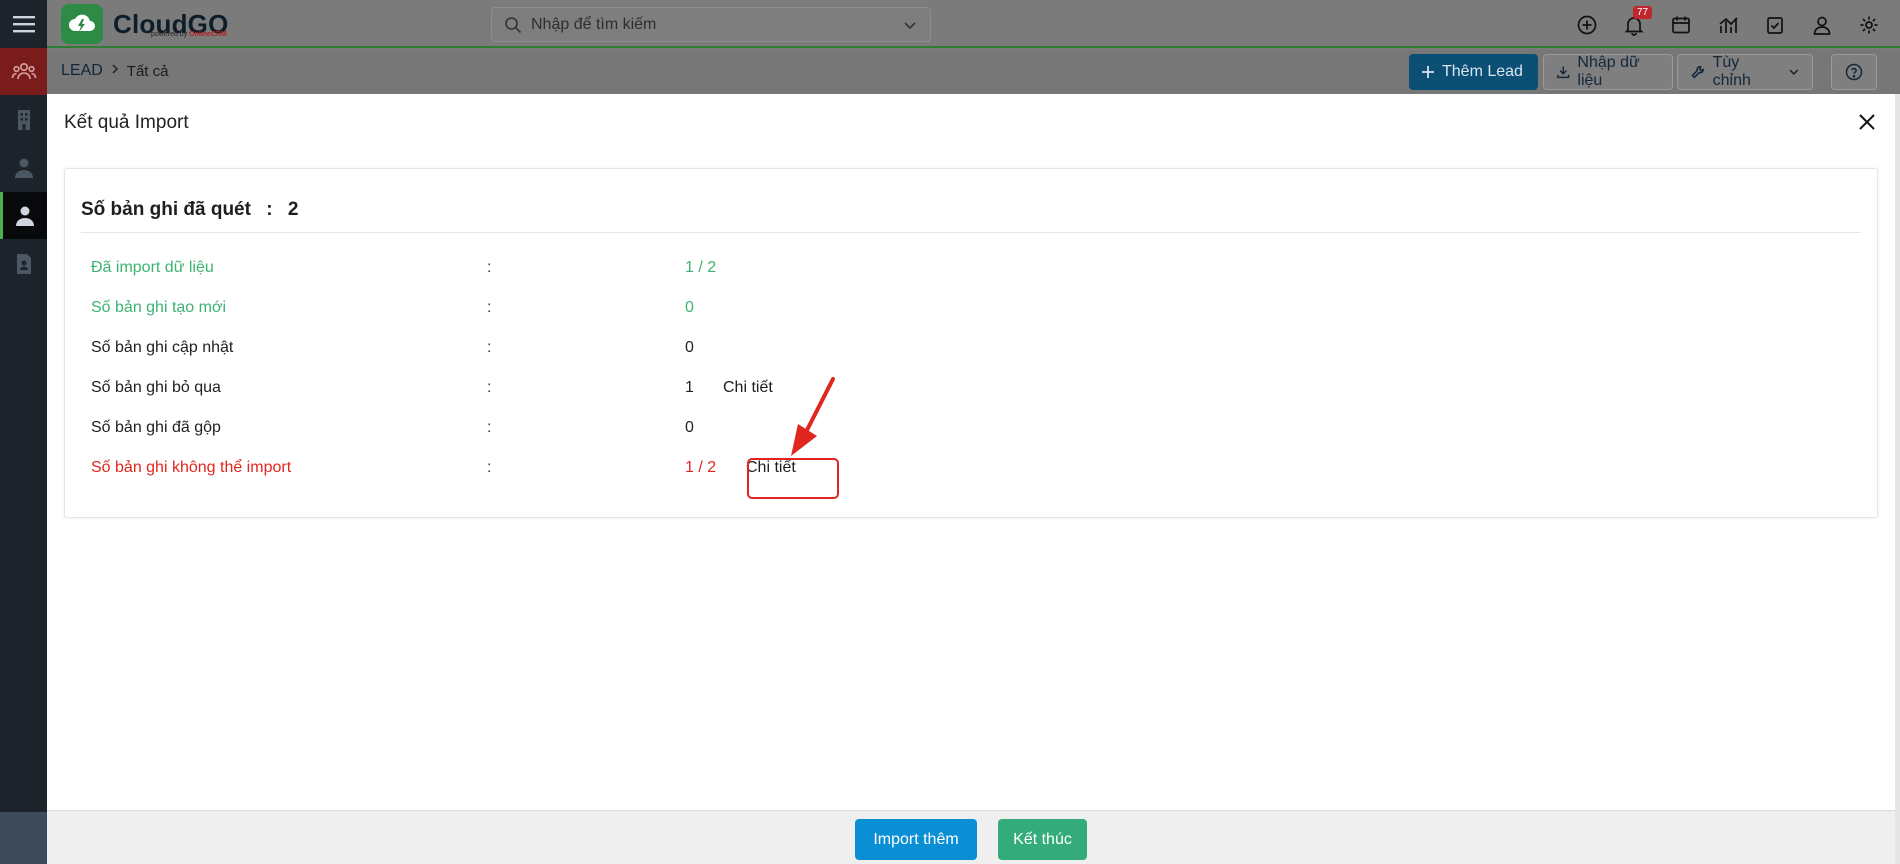 This screenshot has height=864, width=1900. I want to click on add-lead-label: Thêm Lead, so click(1482, 71).